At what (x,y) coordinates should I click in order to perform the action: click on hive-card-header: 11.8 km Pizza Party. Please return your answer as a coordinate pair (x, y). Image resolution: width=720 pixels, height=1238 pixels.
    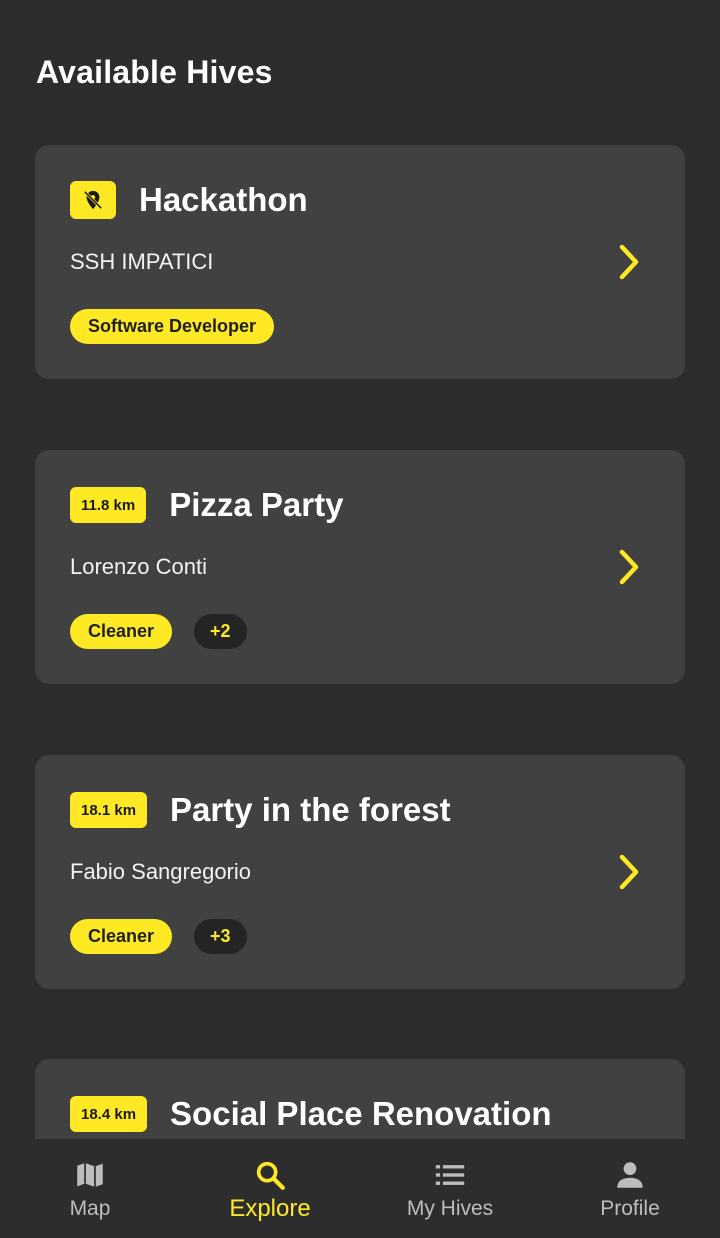
    Looking at the image, I should click on (206, 505).